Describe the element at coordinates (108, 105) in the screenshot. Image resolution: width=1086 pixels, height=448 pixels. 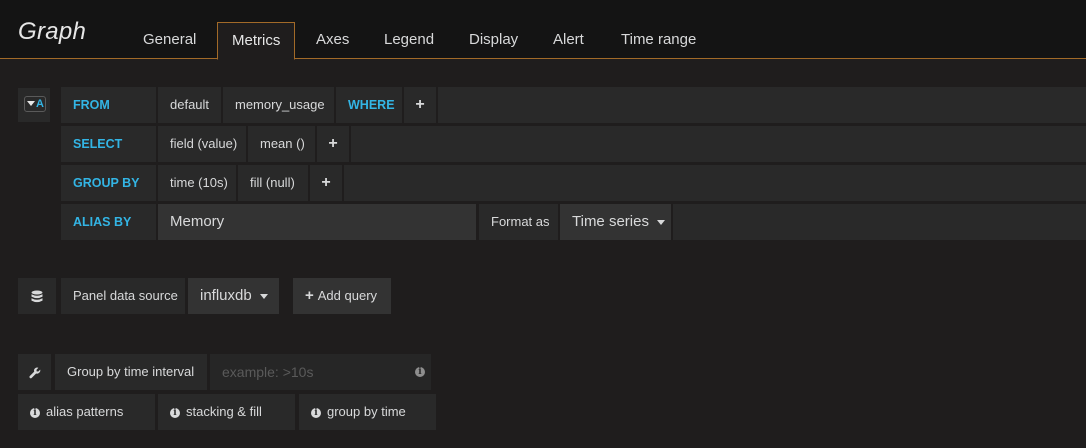
I see `from-keyword: FROM` at that location.